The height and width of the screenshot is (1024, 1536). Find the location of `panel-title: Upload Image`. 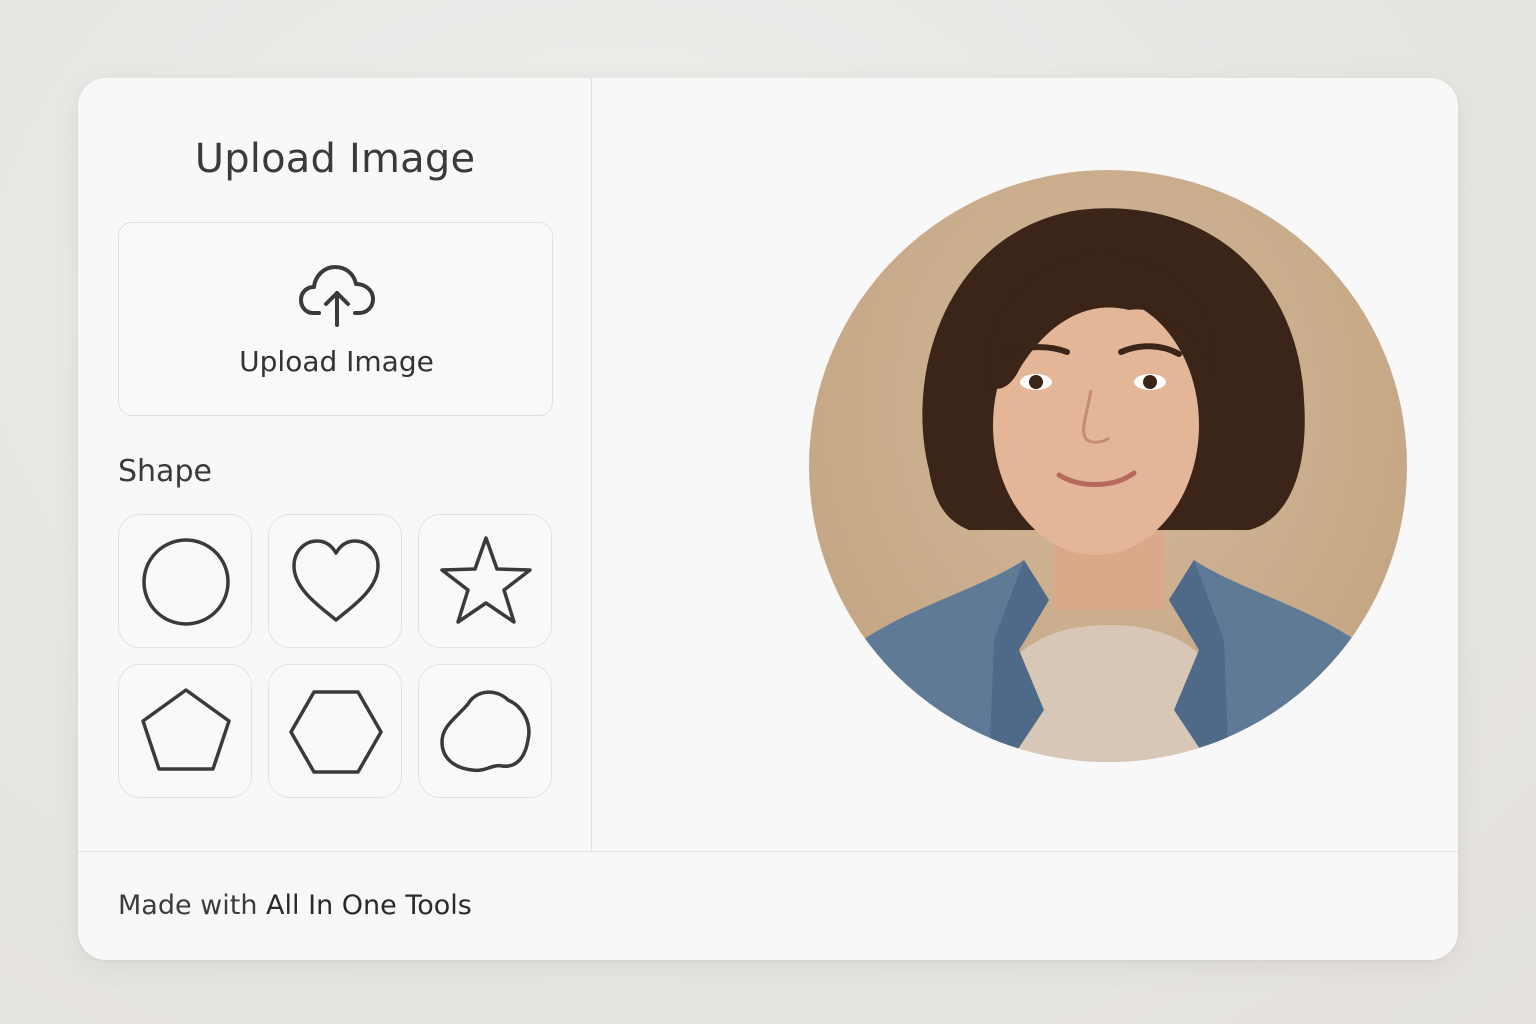

panel-title: Upload Image is located at coordinates (335, 159).